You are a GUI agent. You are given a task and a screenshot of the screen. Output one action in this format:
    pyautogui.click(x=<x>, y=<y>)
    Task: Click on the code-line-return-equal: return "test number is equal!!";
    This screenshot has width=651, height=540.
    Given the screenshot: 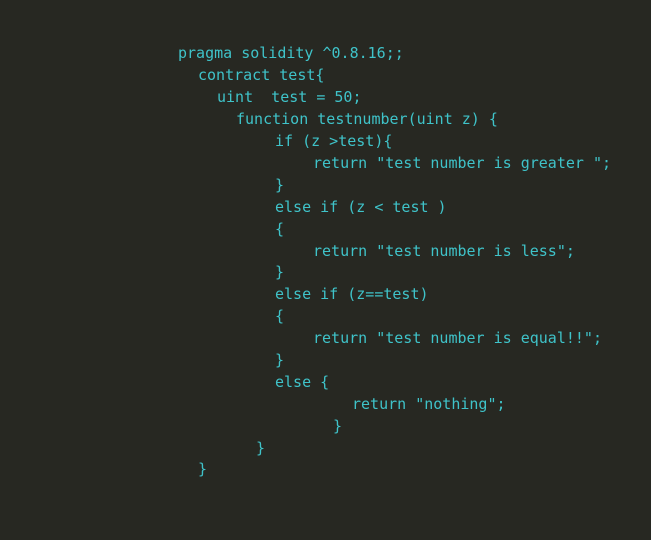 What is the action you would take?
    pyautogui.click(x=457, y=338)
    